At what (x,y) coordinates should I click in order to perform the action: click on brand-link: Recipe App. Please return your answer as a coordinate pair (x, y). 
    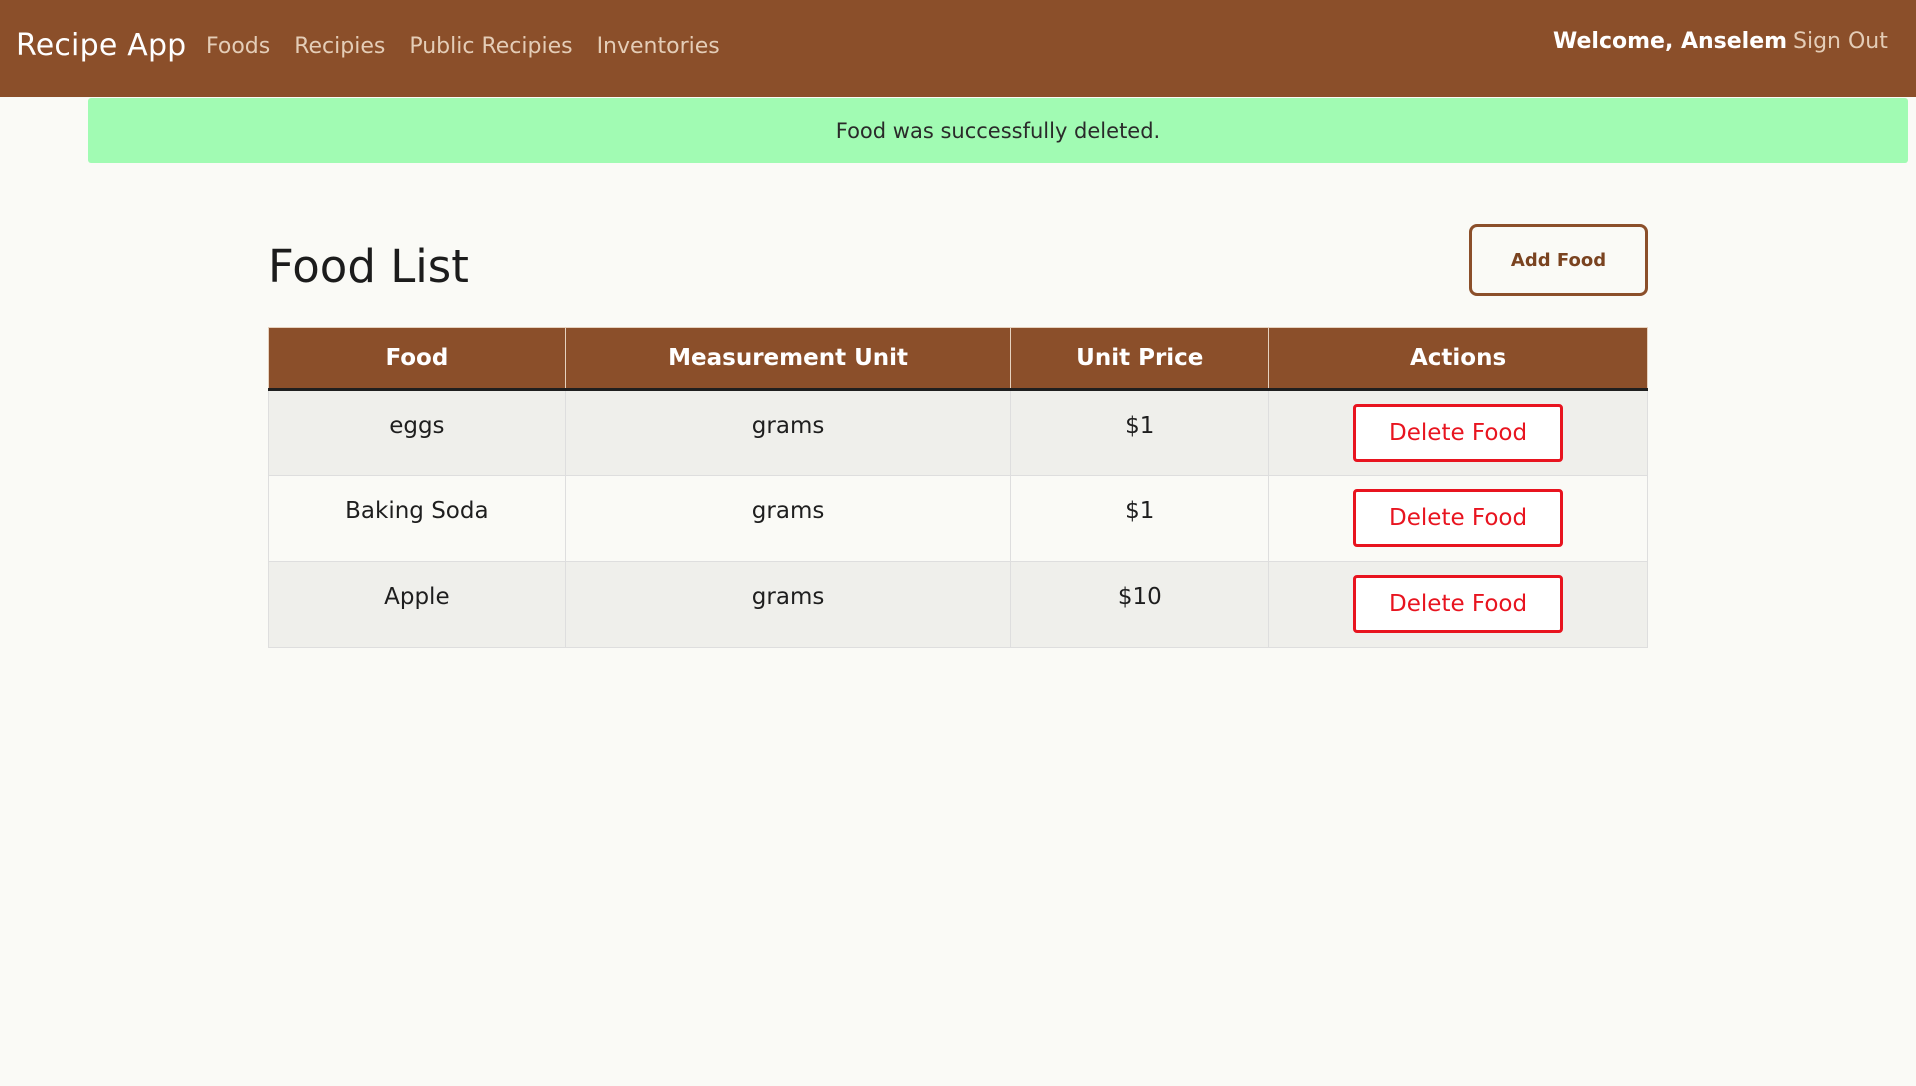
    Looking at the image, I should click on (101, 45).